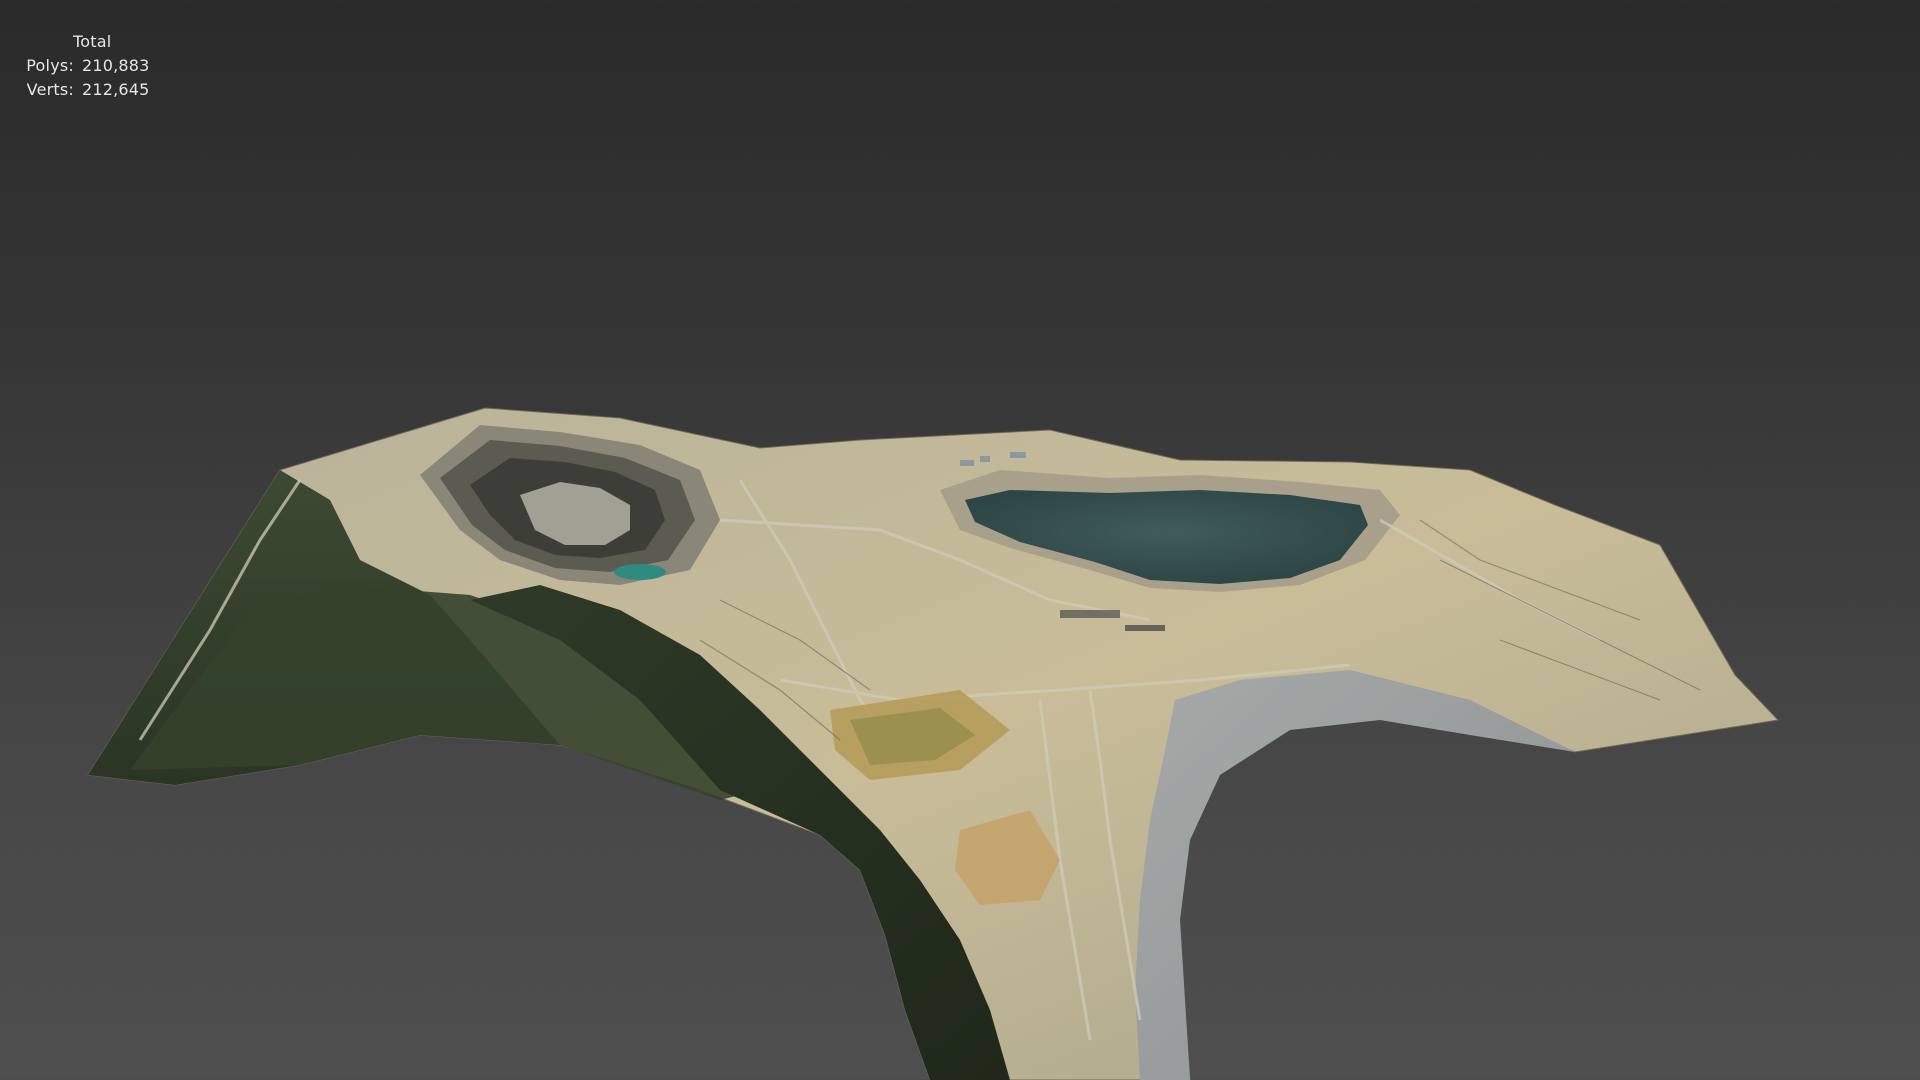  I want to click on grey-area, so click(1355, 875).